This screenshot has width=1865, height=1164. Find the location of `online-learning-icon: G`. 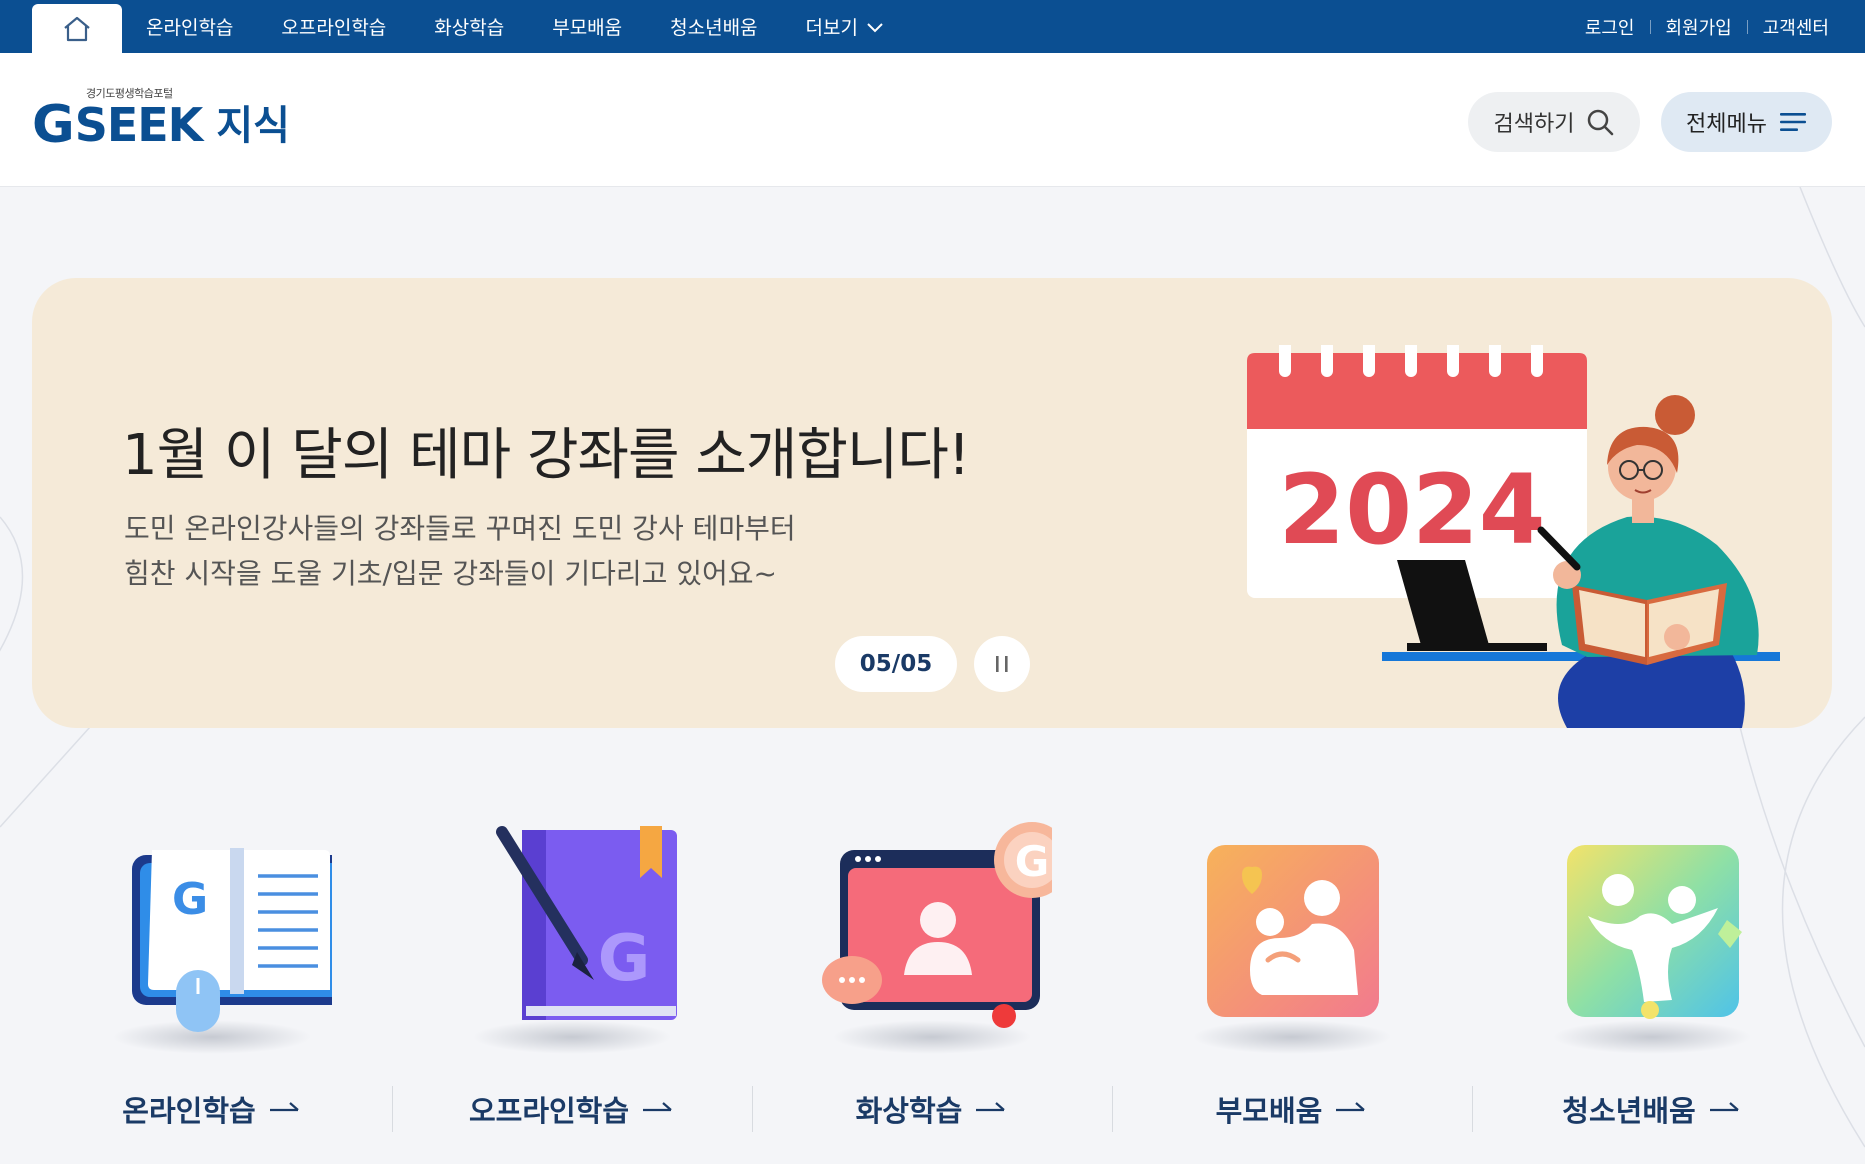

online-learning-icon: G is located at coordinates (232, 940).